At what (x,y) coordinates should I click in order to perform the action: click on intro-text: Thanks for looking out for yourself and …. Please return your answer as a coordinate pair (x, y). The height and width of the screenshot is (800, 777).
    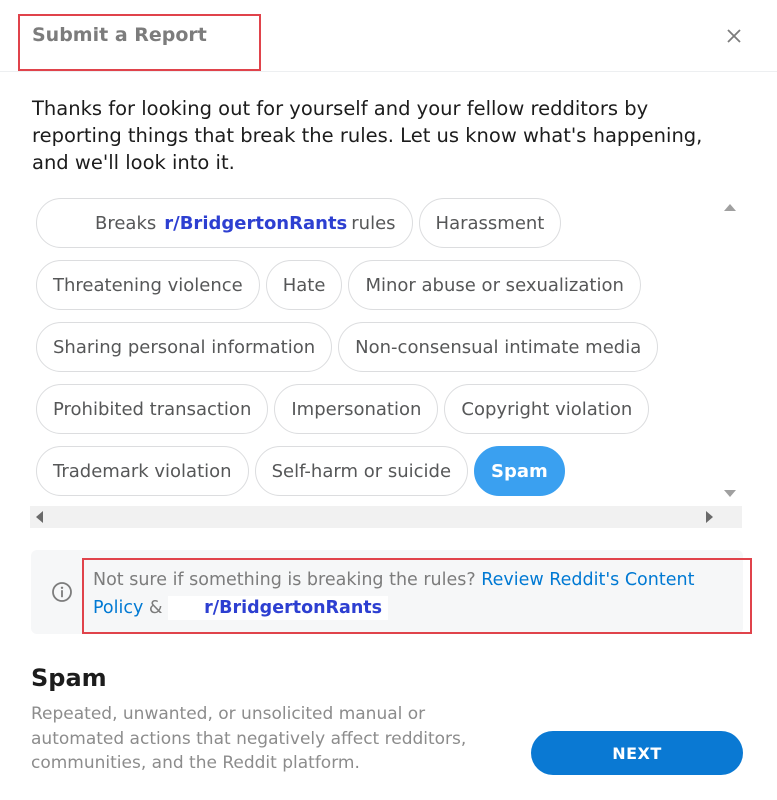
    Looking at the image, I should click on (367, 135).